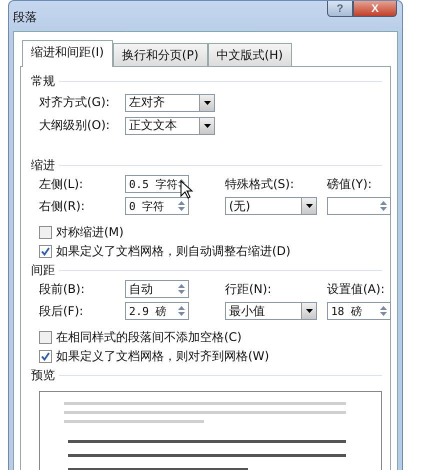 This screenshot has width=421, height=470. I want to click on outline-level-dropdown: 正文文本, so click(170, 125).